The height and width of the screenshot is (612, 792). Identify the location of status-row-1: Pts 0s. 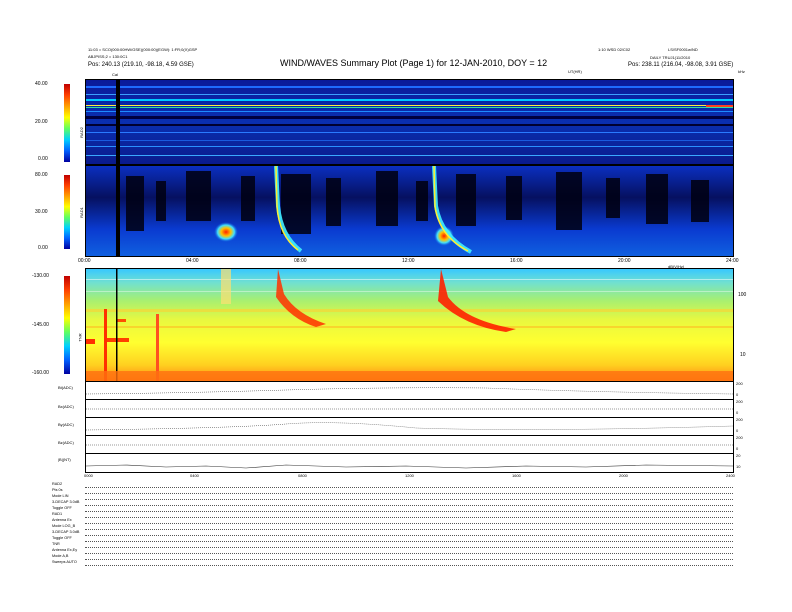
(57, 490).